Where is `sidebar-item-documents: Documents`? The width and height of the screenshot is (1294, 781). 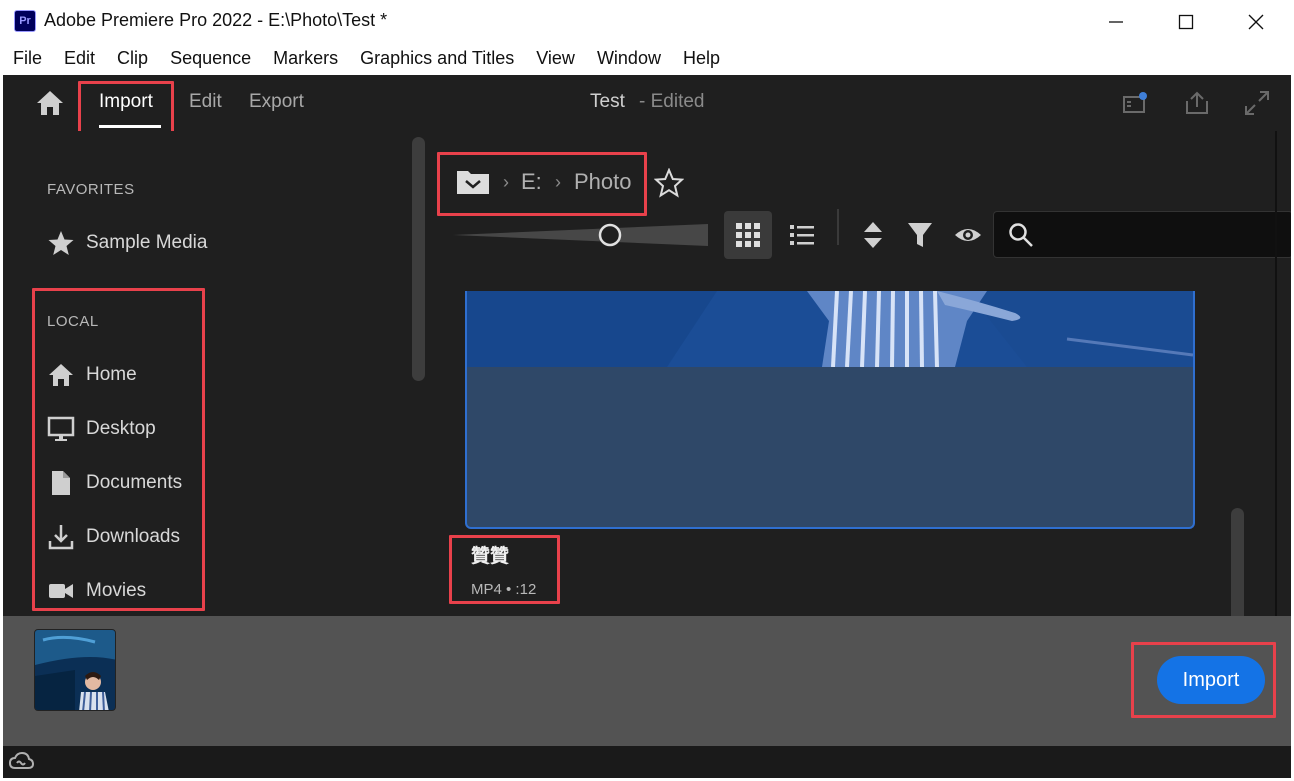 sidebar-item-documents: Documents is located at coordinates (114, 483).